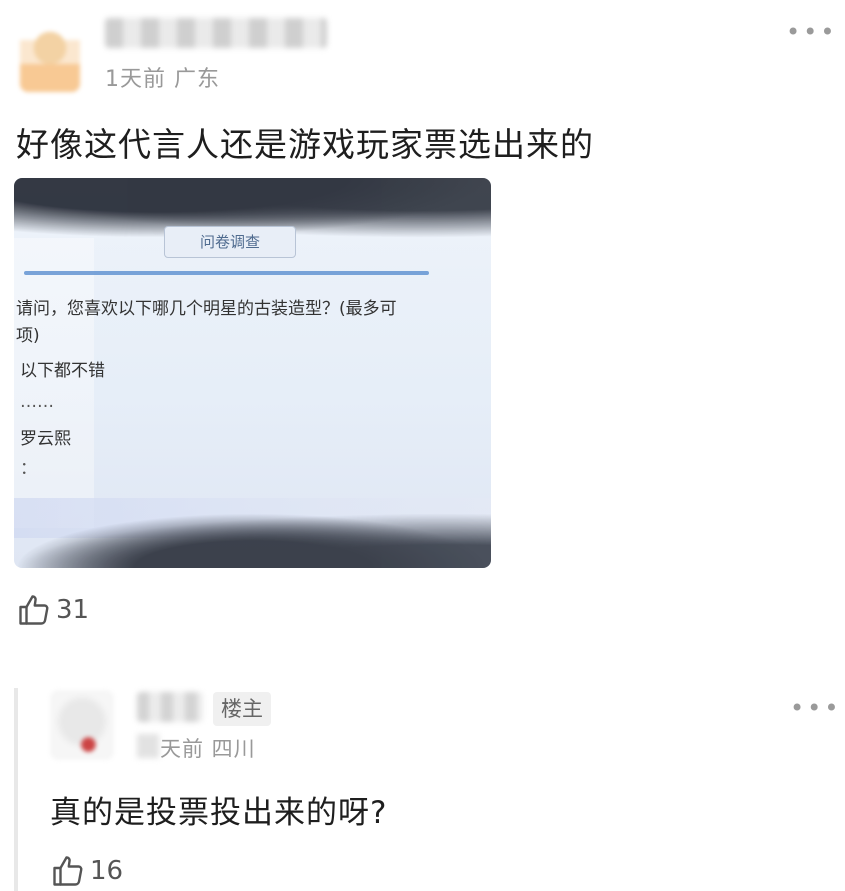  I want to click on image-option: 以下都不错, so click(62, 371).